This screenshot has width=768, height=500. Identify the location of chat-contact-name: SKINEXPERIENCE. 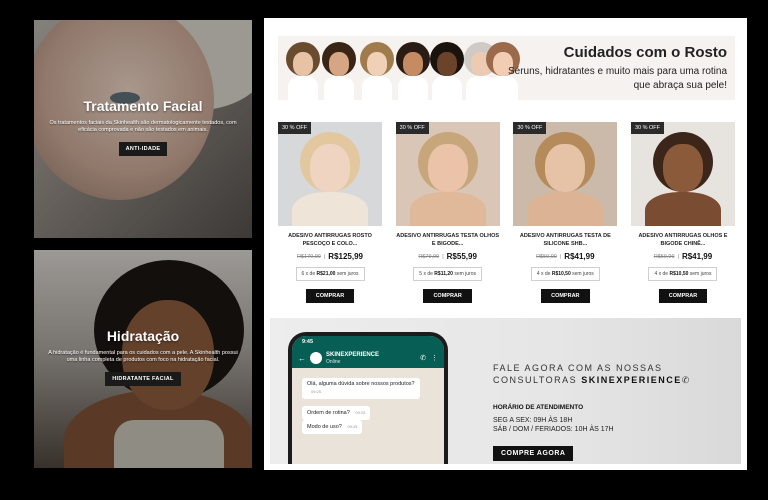
(353, 354).